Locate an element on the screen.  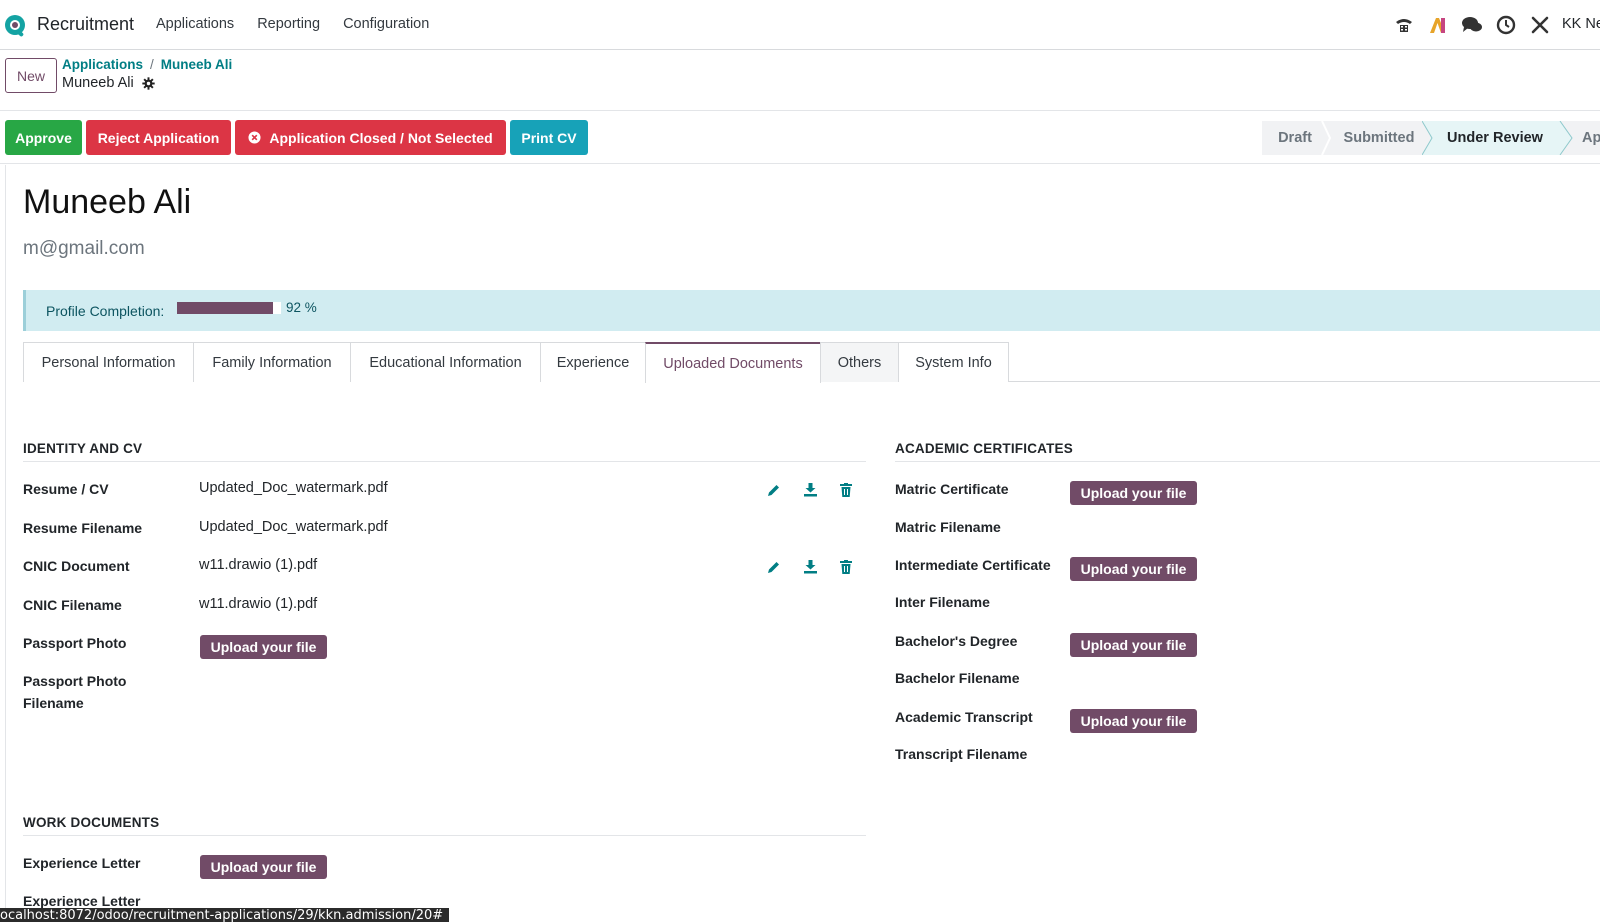
experience-letter-label: Experience Letter is located at coordinates (82, 863).